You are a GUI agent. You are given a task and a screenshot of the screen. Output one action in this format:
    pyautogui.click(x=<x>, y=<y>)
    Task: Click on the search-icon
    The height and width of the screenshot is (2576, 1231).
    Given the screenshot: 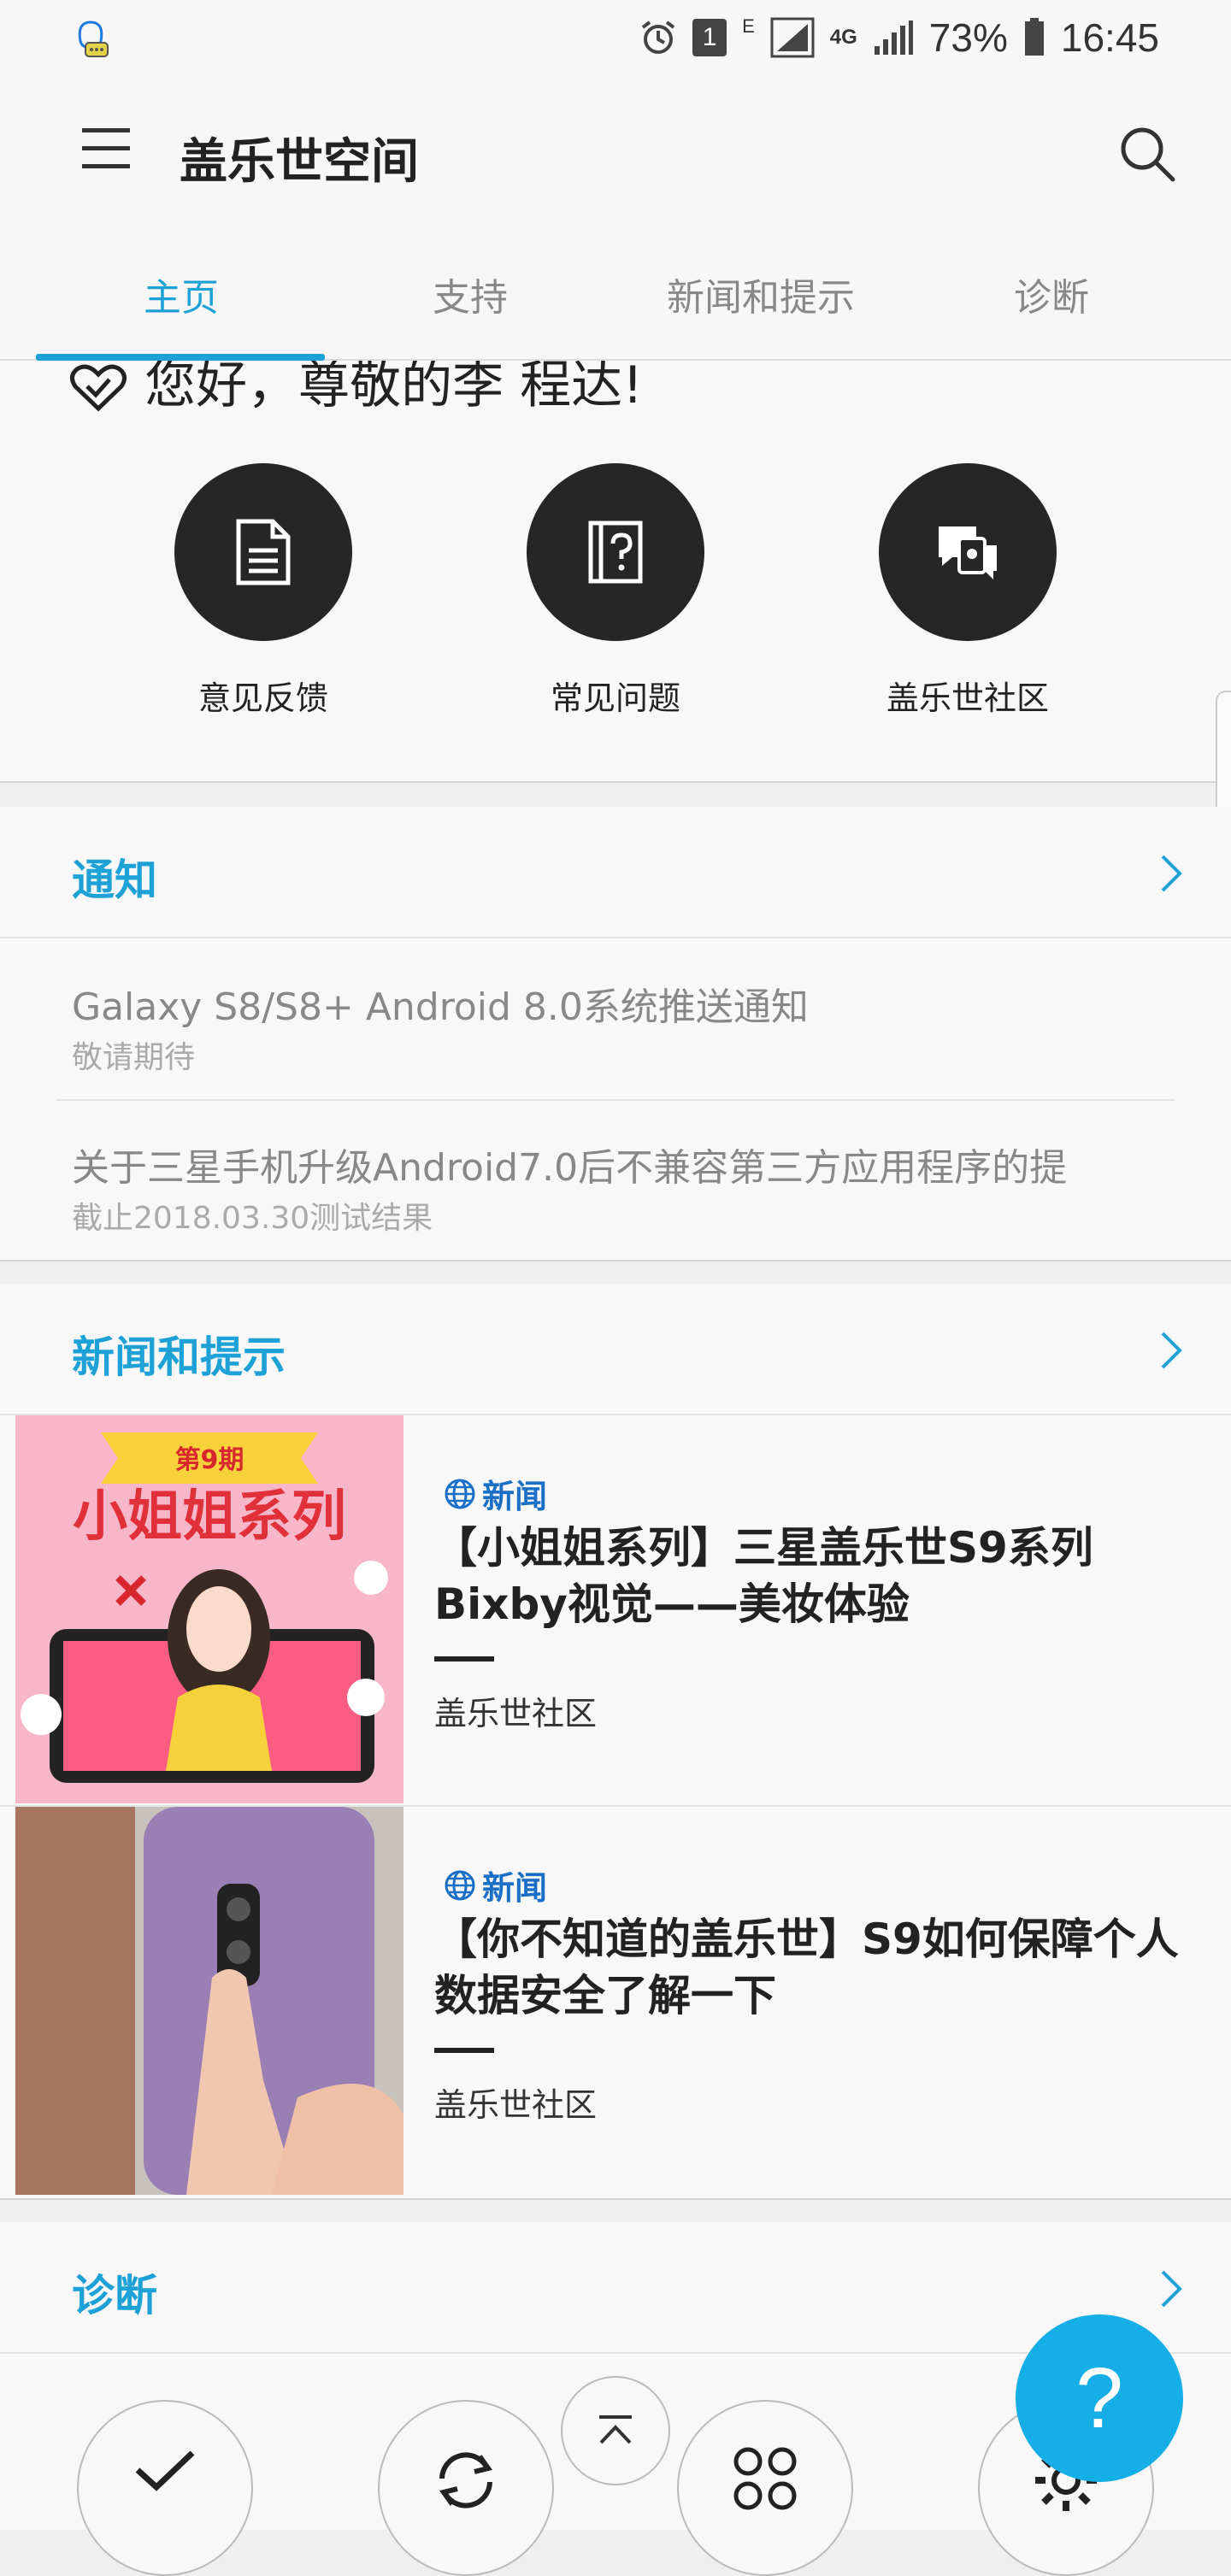 What is the action you would take?
    pyautogui.click(x=1147, y=153)
    